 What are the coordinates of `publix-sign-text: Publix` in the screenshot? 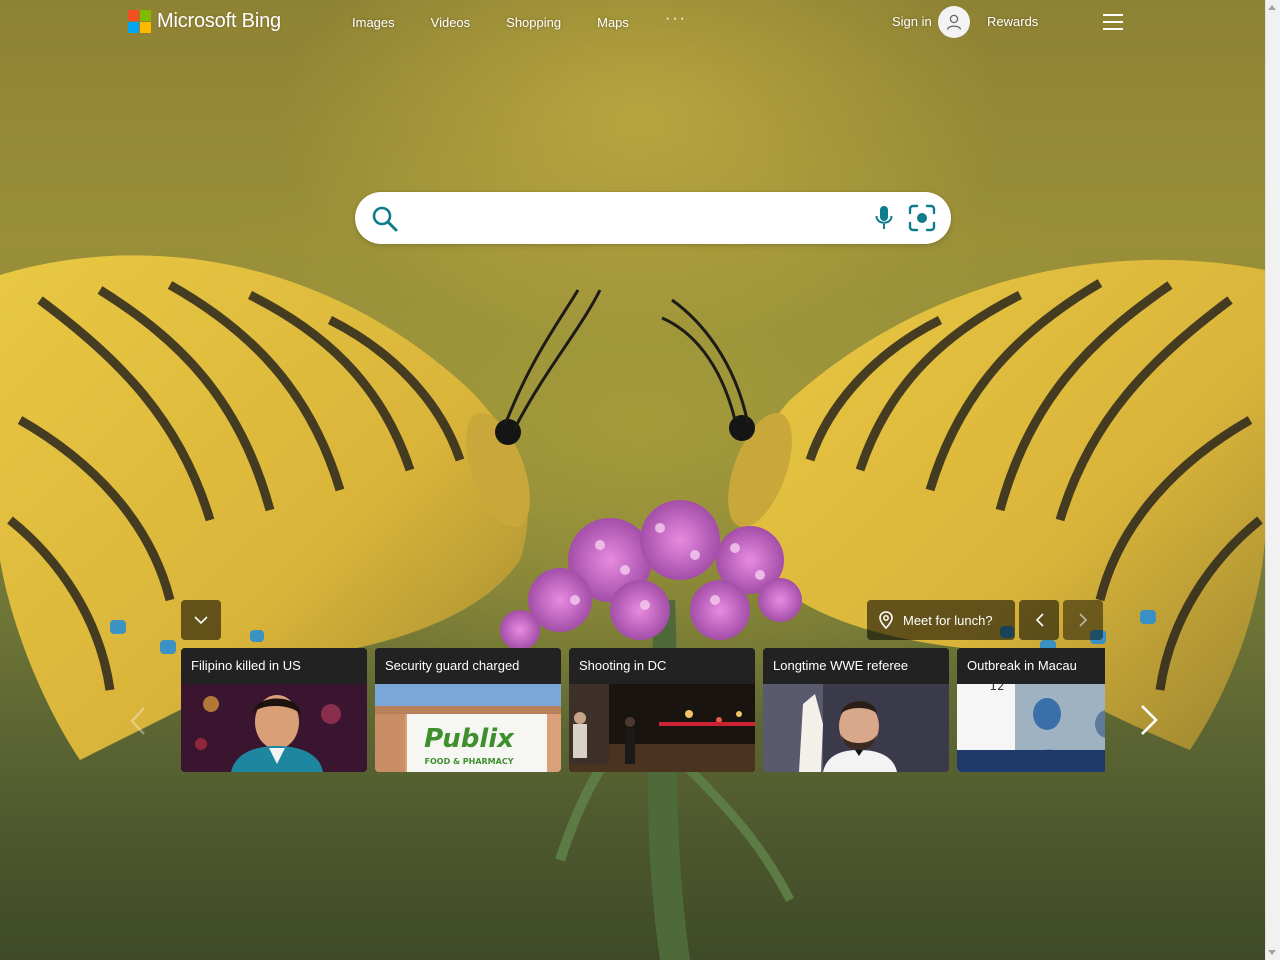 It's located at (469, 739).